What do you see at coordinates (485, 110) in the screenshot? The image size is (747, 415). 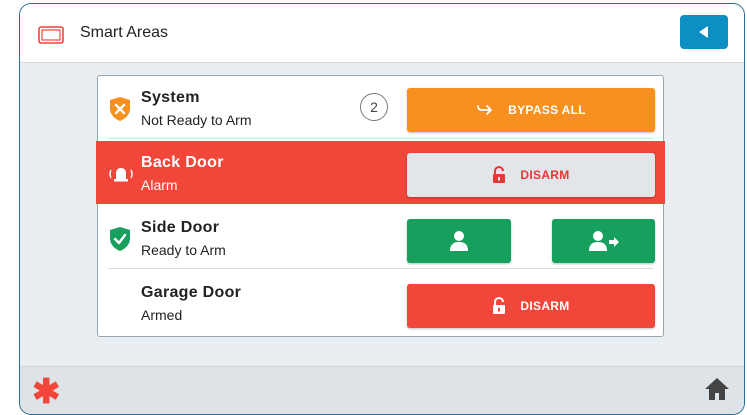 I see `bypass-arrow-icon` at bounding box center [485, 110].